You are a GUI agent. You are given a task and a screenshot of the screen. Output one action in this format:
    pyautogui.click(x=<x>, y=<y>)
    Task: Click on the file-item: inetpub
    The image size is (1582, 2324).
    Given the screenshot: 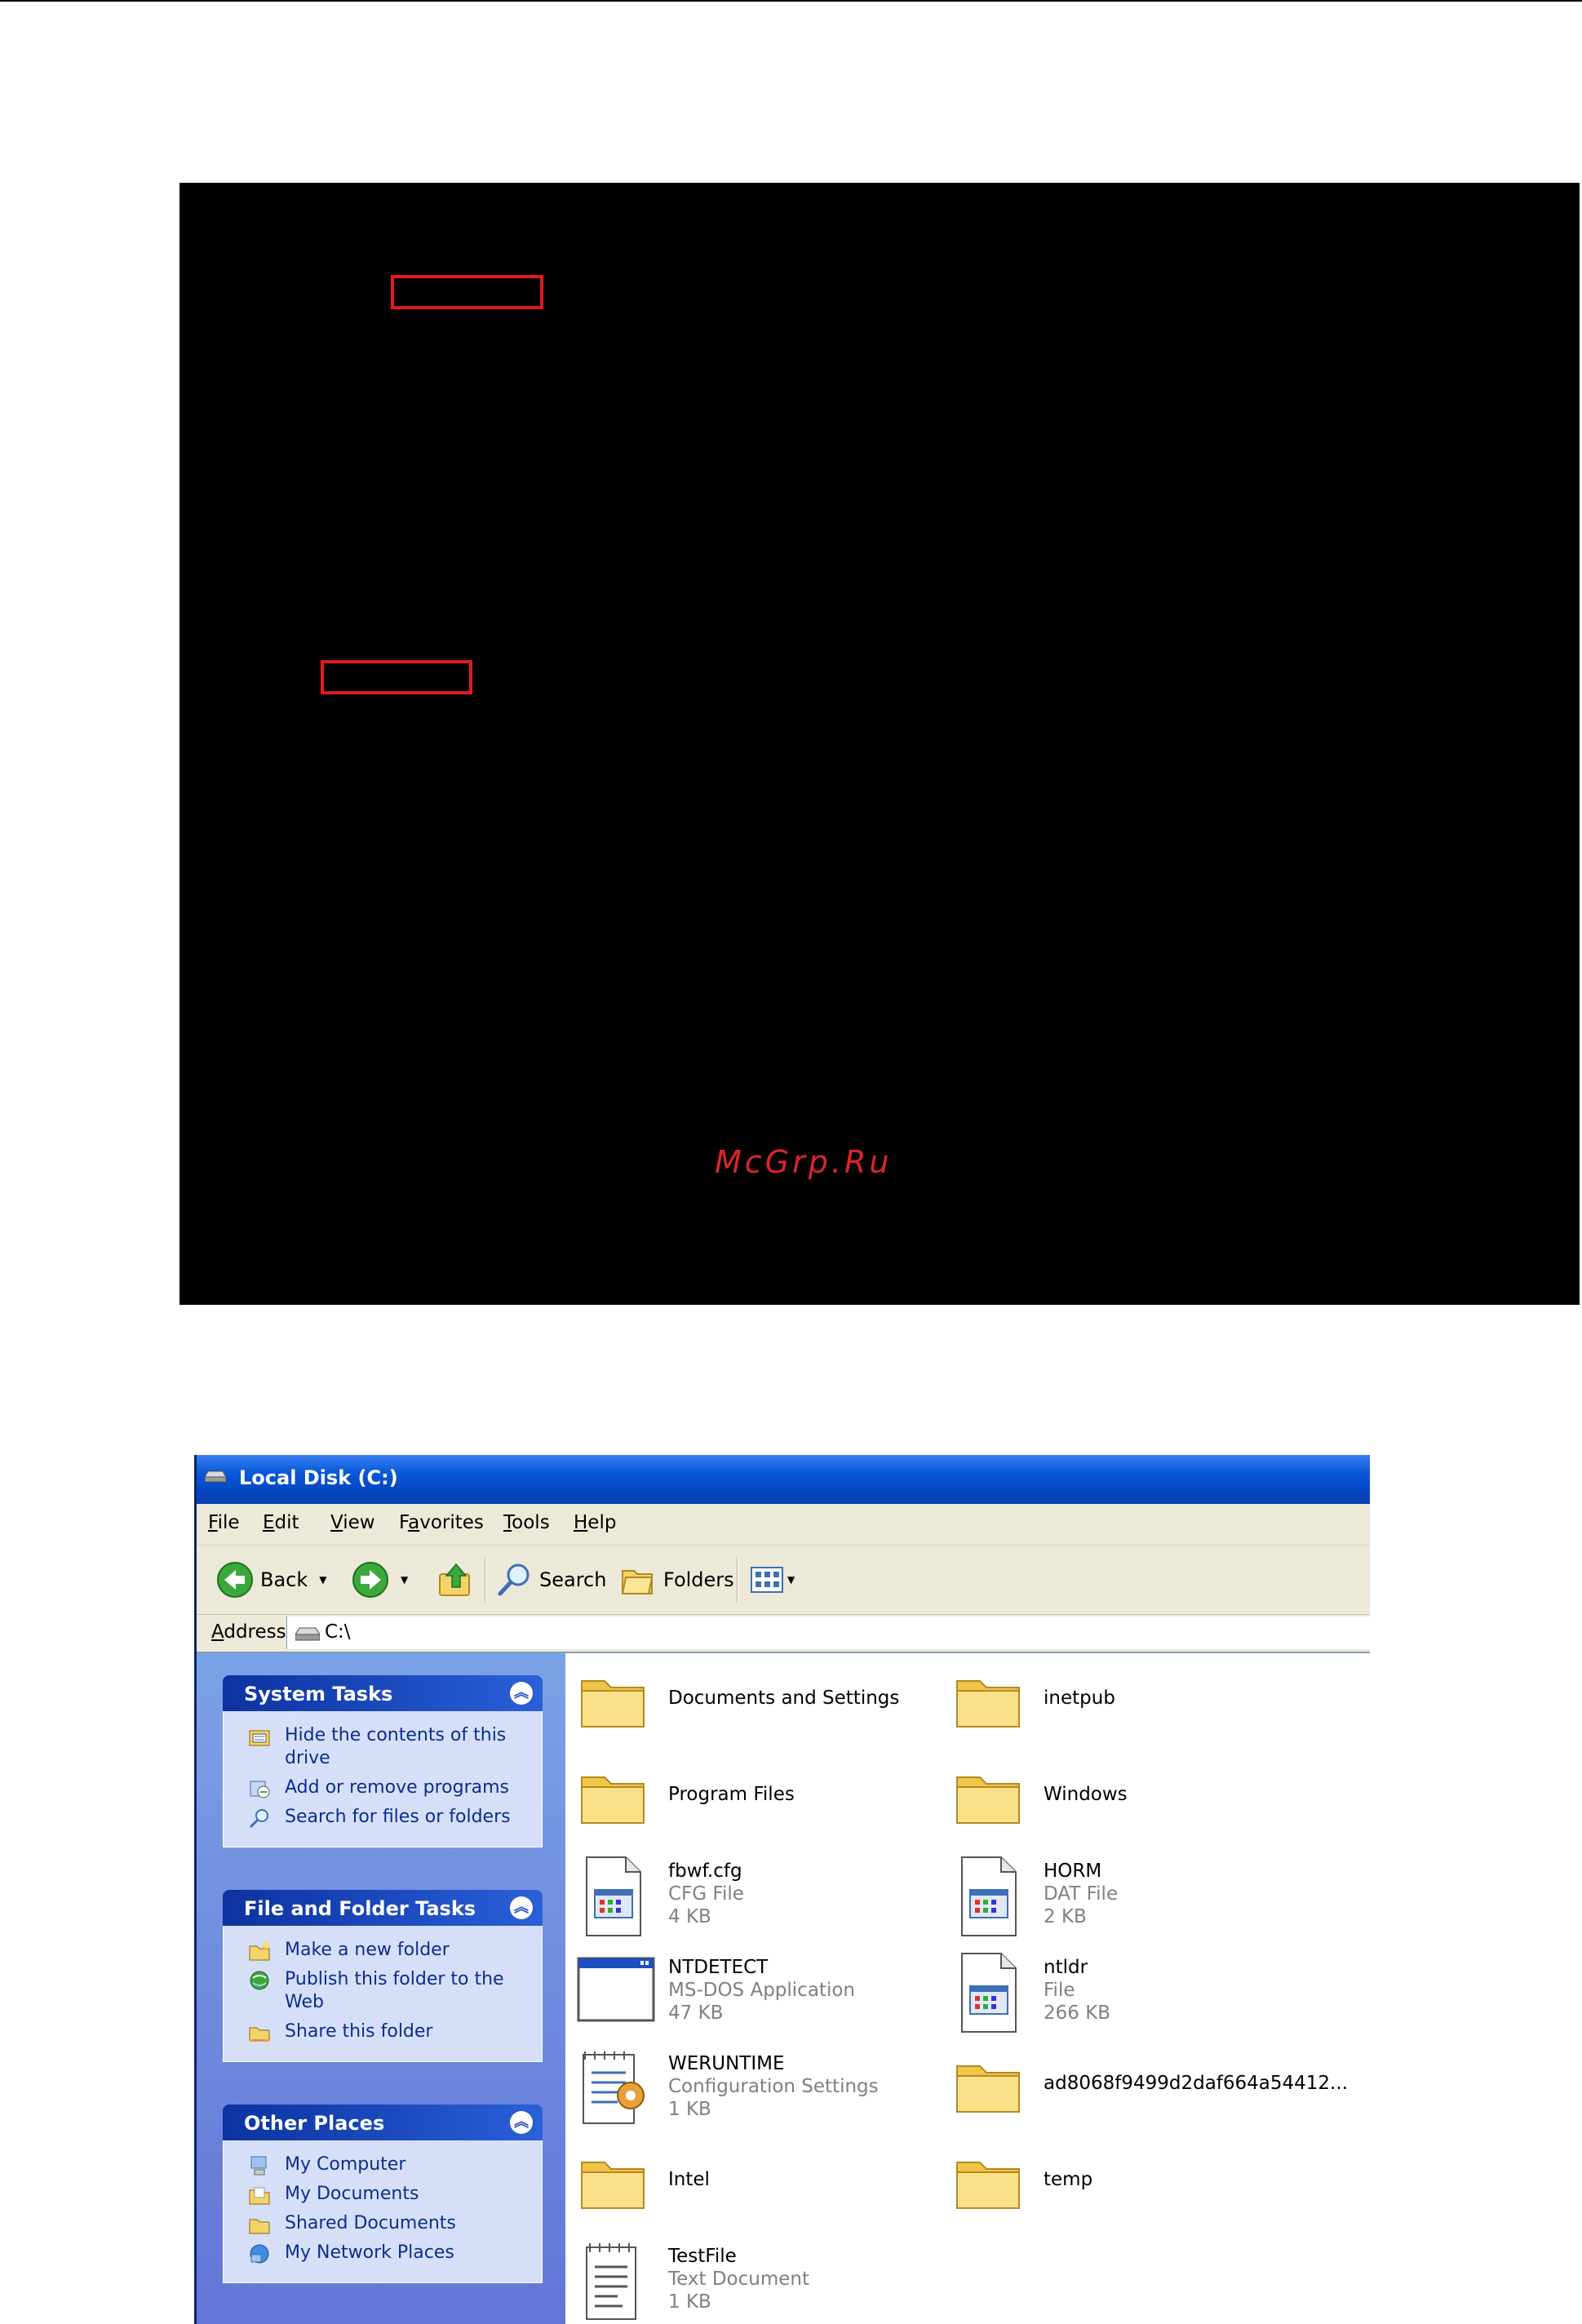 What is the action you would take?
    pyautogui.click(x=1134, y=1705)
    